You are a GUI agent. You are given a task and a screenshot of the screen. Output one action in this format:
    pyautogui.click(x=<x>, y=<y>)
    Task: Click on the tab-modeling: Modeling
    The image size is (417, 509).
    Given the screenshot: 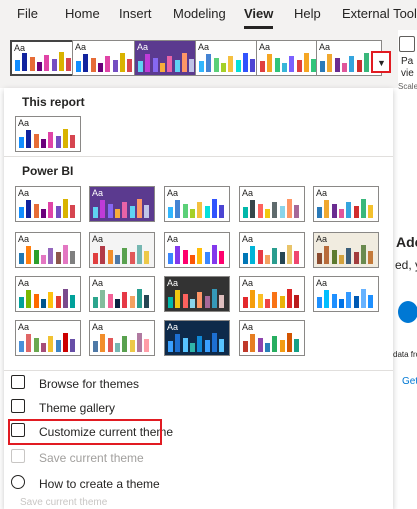 What is the action you would take?
    pyautogui.click(x=199, y=13)
    